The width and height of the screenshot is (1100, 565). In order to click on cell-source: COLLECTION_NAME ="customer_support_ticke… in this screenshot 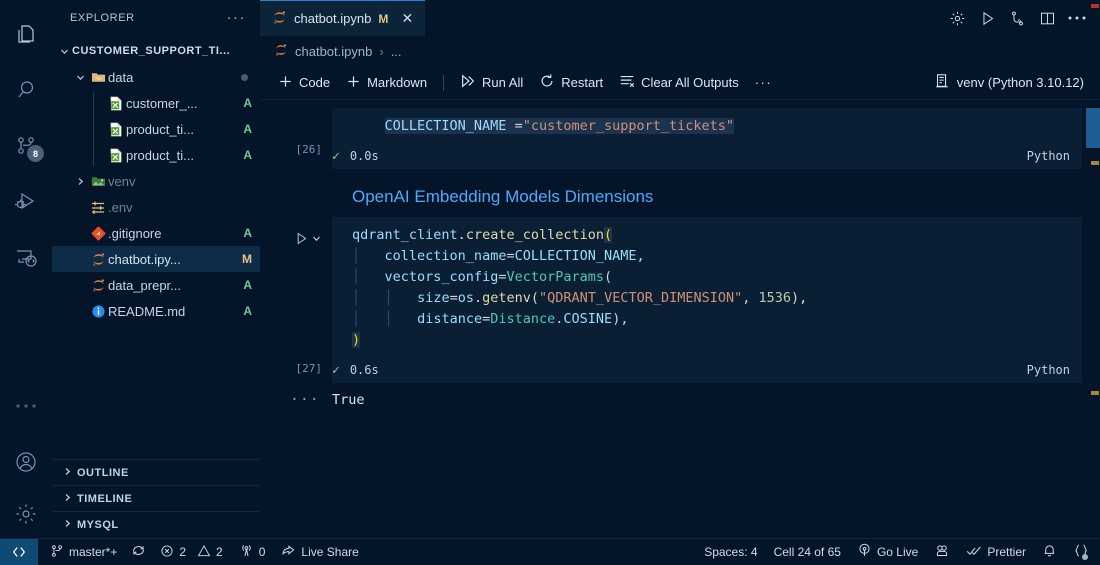, I will do `click(707, 125)`.